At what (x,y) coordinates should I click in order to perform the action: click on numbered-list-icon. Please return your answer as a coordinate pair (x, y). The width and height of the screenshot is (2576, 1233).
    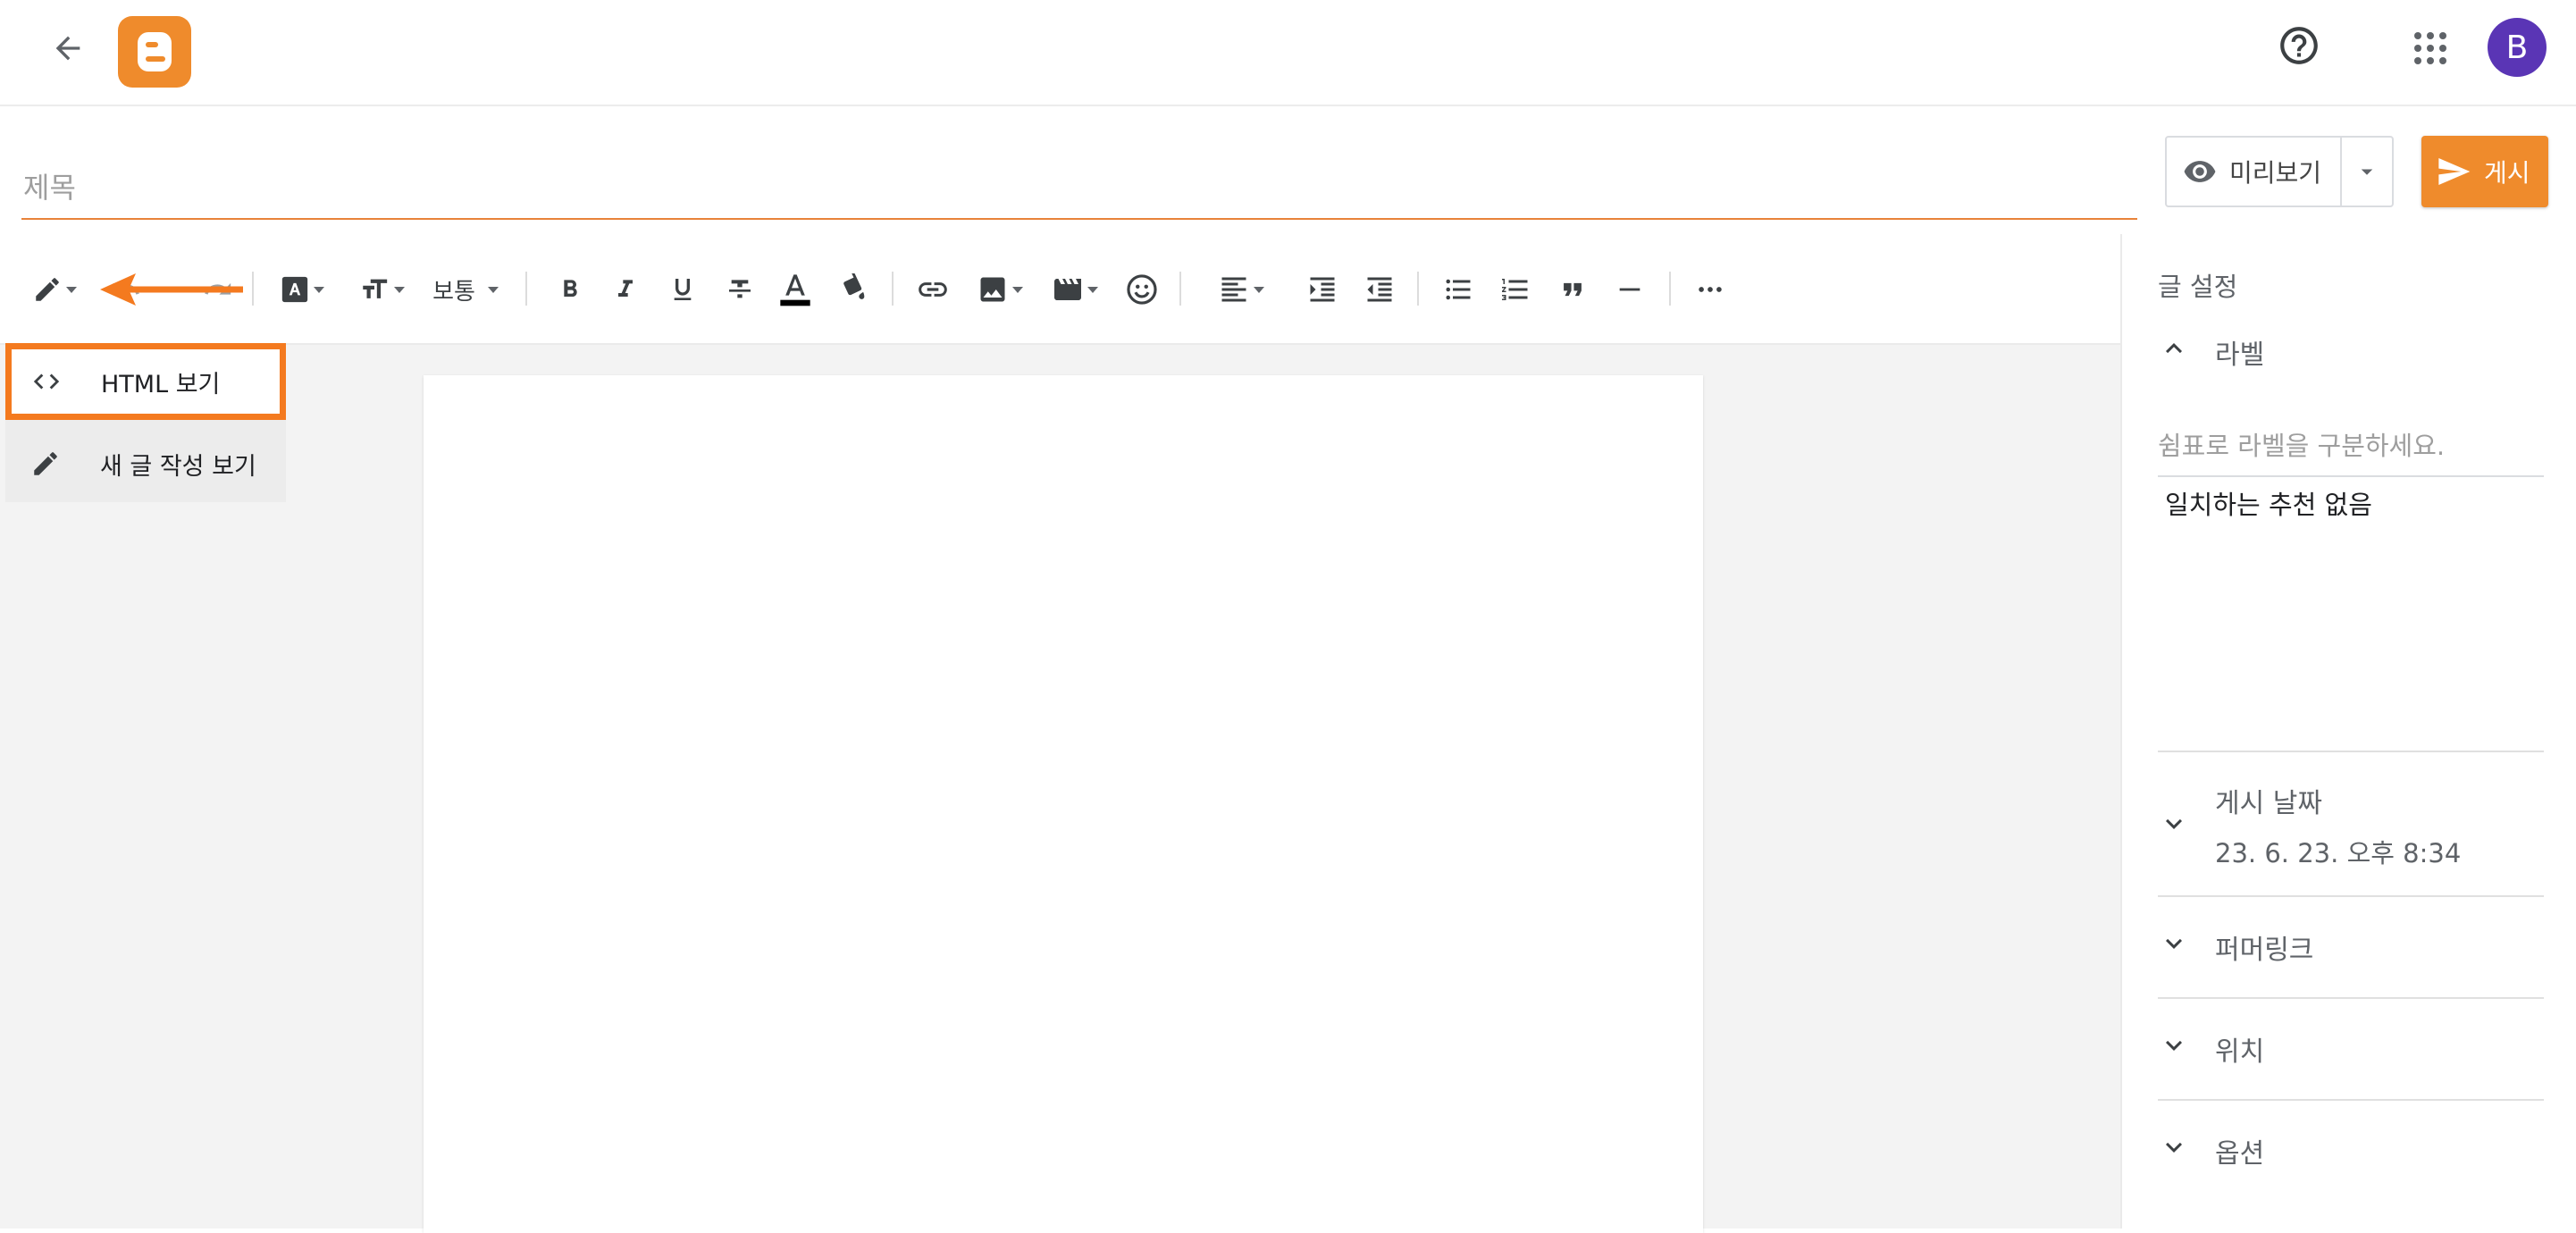
    Looking at the image, I should click on (1515, 289).